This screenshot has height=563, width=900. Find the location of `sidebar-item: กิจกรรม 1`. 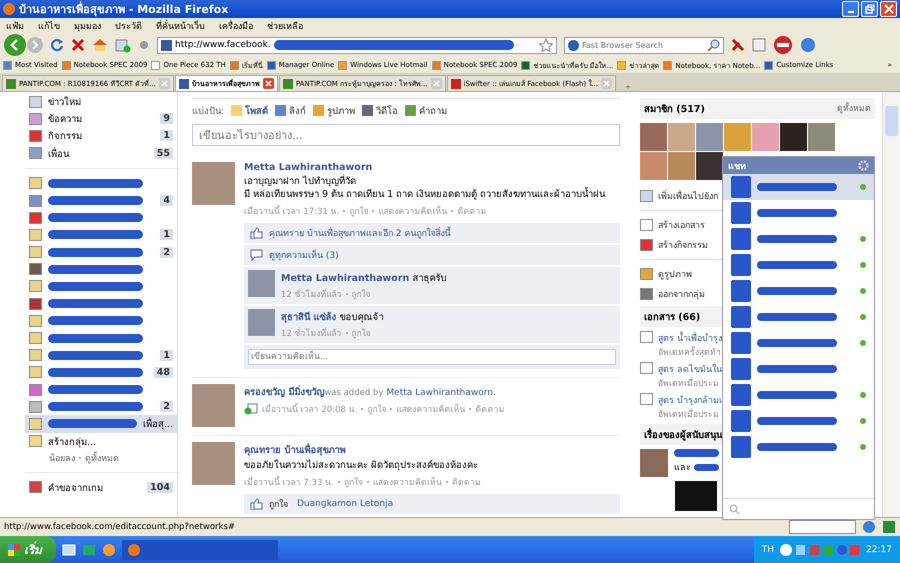

sidebar-item: กิจกรรม 1 is located at coordinates (101, 136).